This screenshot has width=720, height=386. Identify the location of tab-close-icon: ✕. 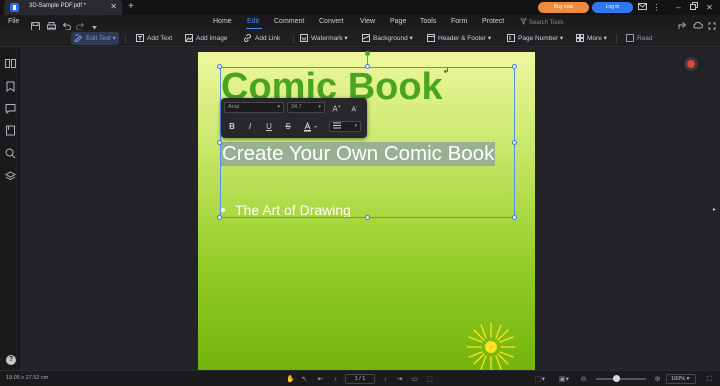
(113, 7).